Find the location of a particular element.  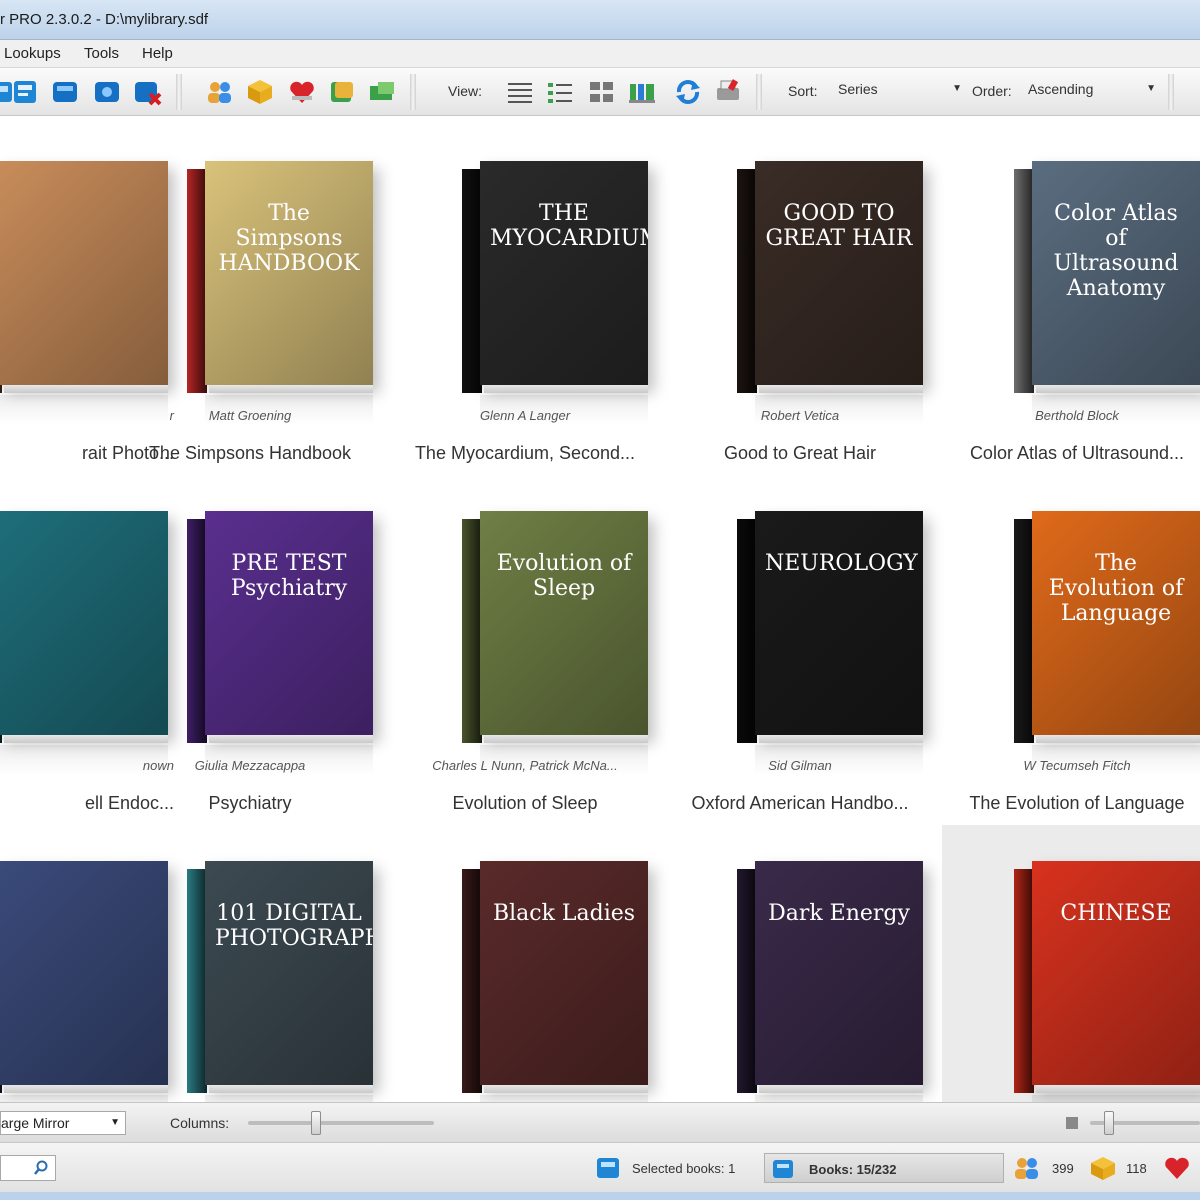

book-cover-3d: GOOD TO GREAT HAIR is located at coordinates (830, 277).